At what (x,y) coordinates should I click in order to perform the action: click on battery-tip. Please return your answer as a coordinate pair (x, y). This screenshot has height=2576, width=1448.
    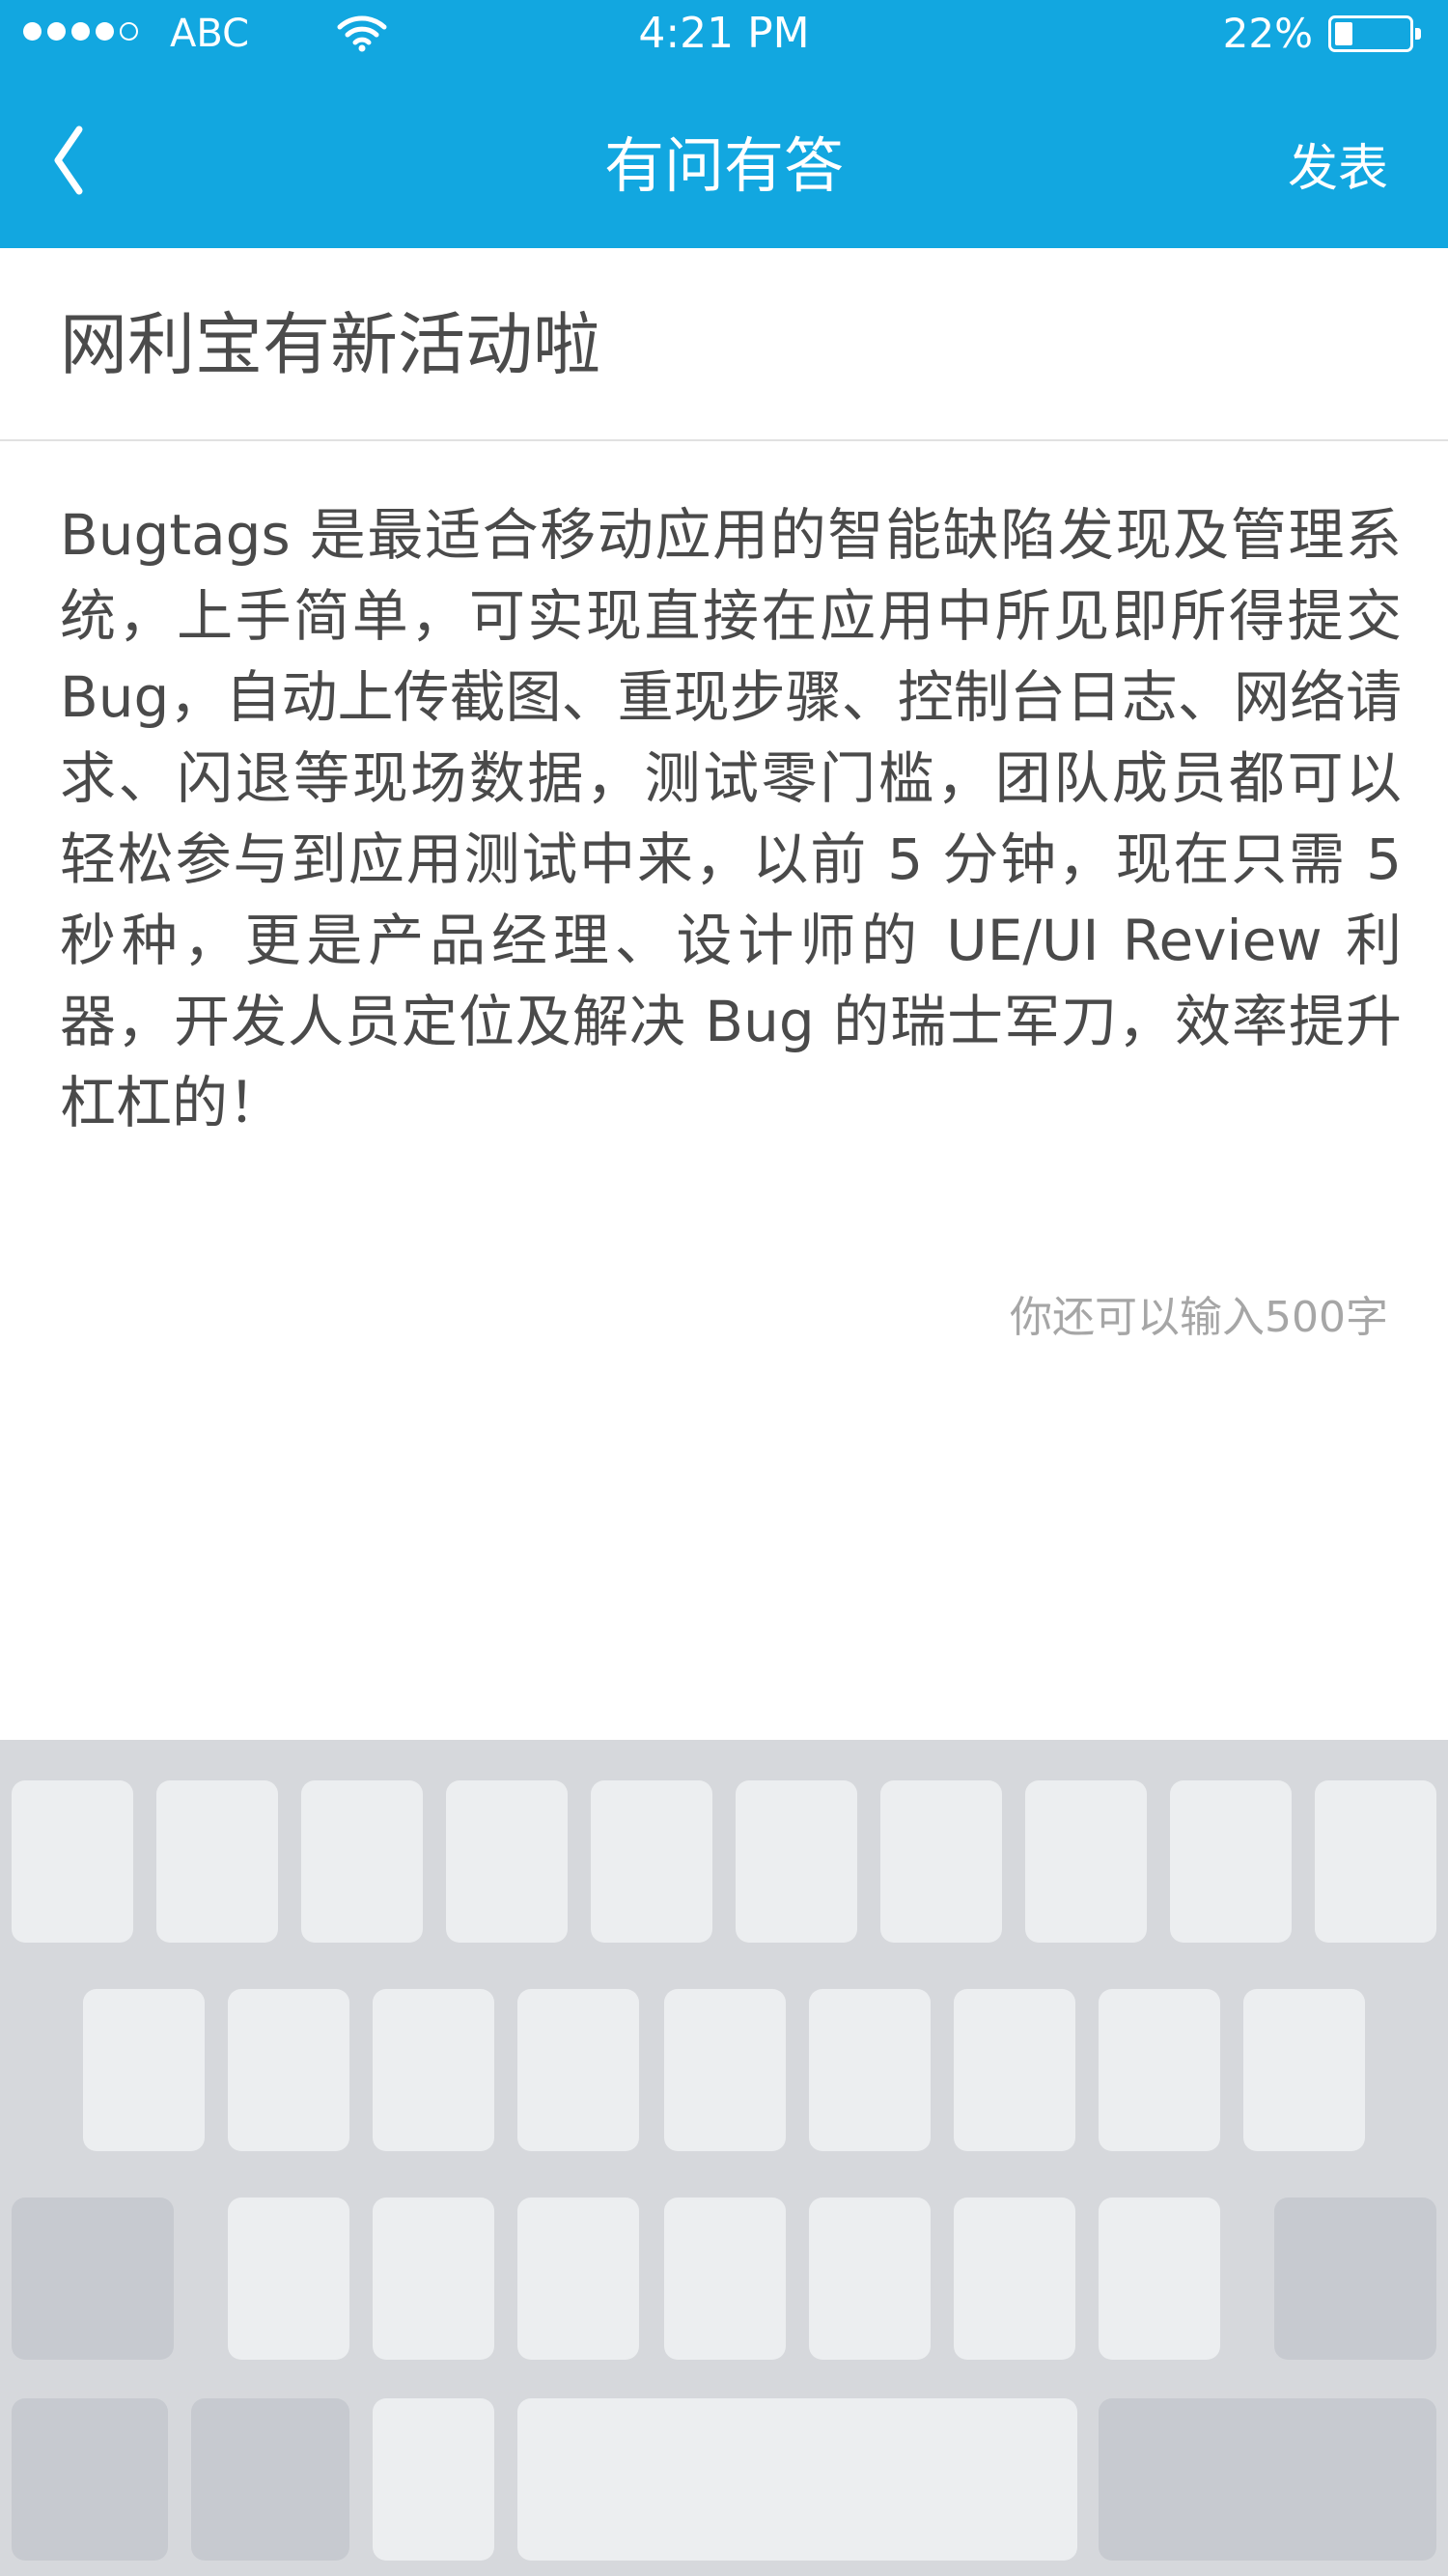
    Looking at the image, I should click on (1418, 34).